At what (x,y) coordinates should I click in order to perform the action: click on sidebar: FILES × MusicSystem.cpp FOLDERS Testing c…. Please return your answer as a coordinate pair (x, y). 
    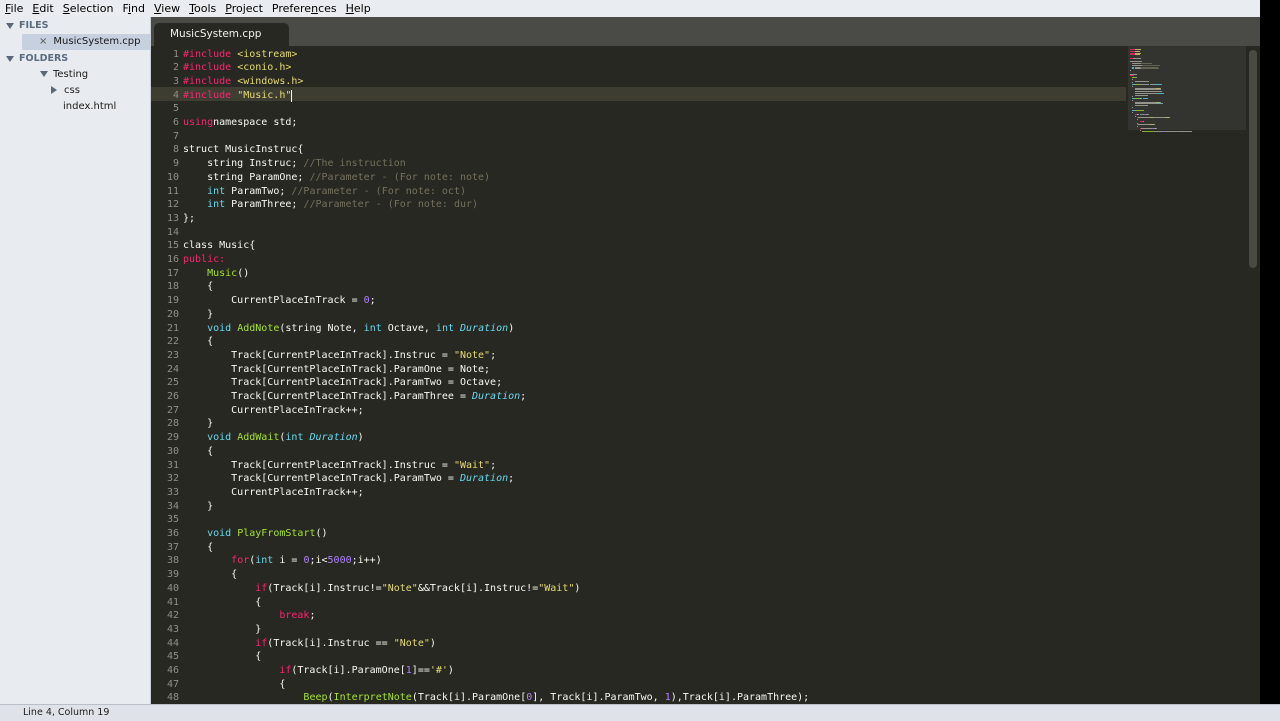
    Looking at the image, I should click on (75, 360).